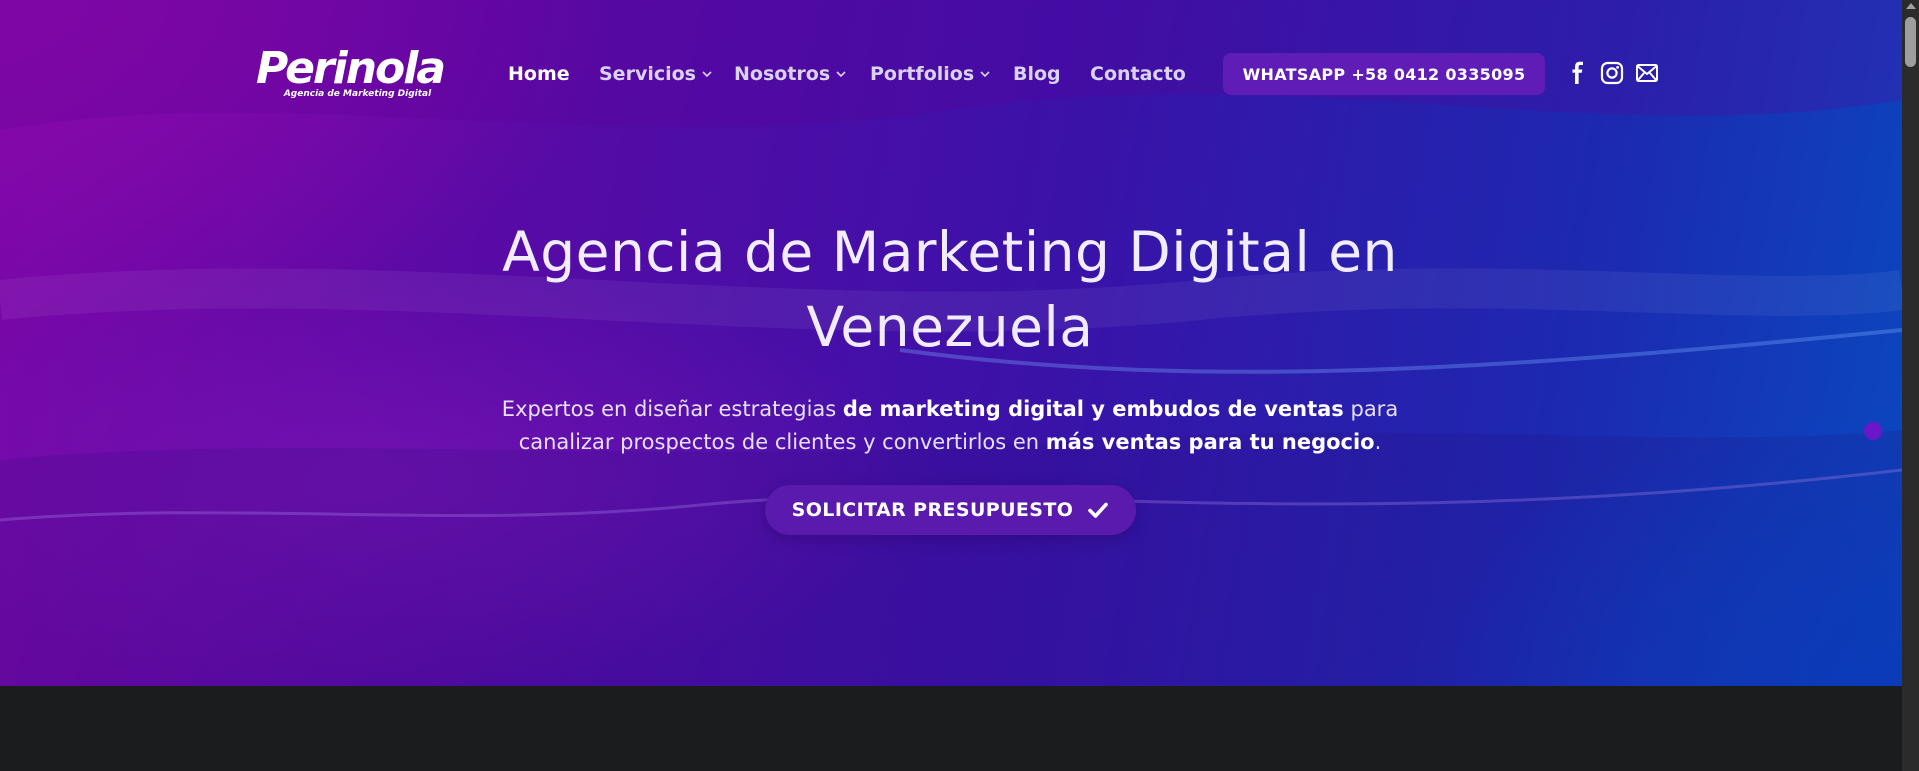 The height and width of the screenshot is (771, 1919). What do you see at coordinates (1210, 442) in the screenshot?
I see `subtitle-bold: más ventas para tu negocio` at bounding box center [1210, 442].